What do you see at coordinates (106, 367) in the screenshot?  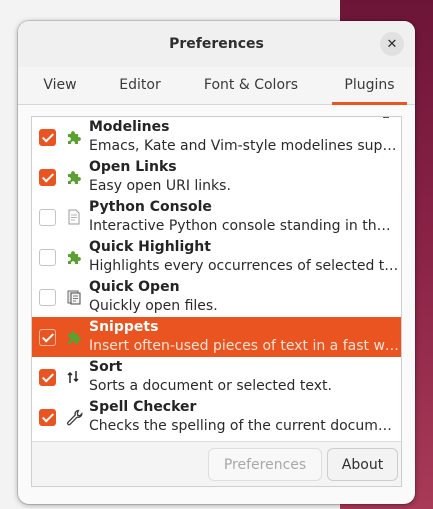 I see `plugin-name: Sort` at bounding box center [106, 367].